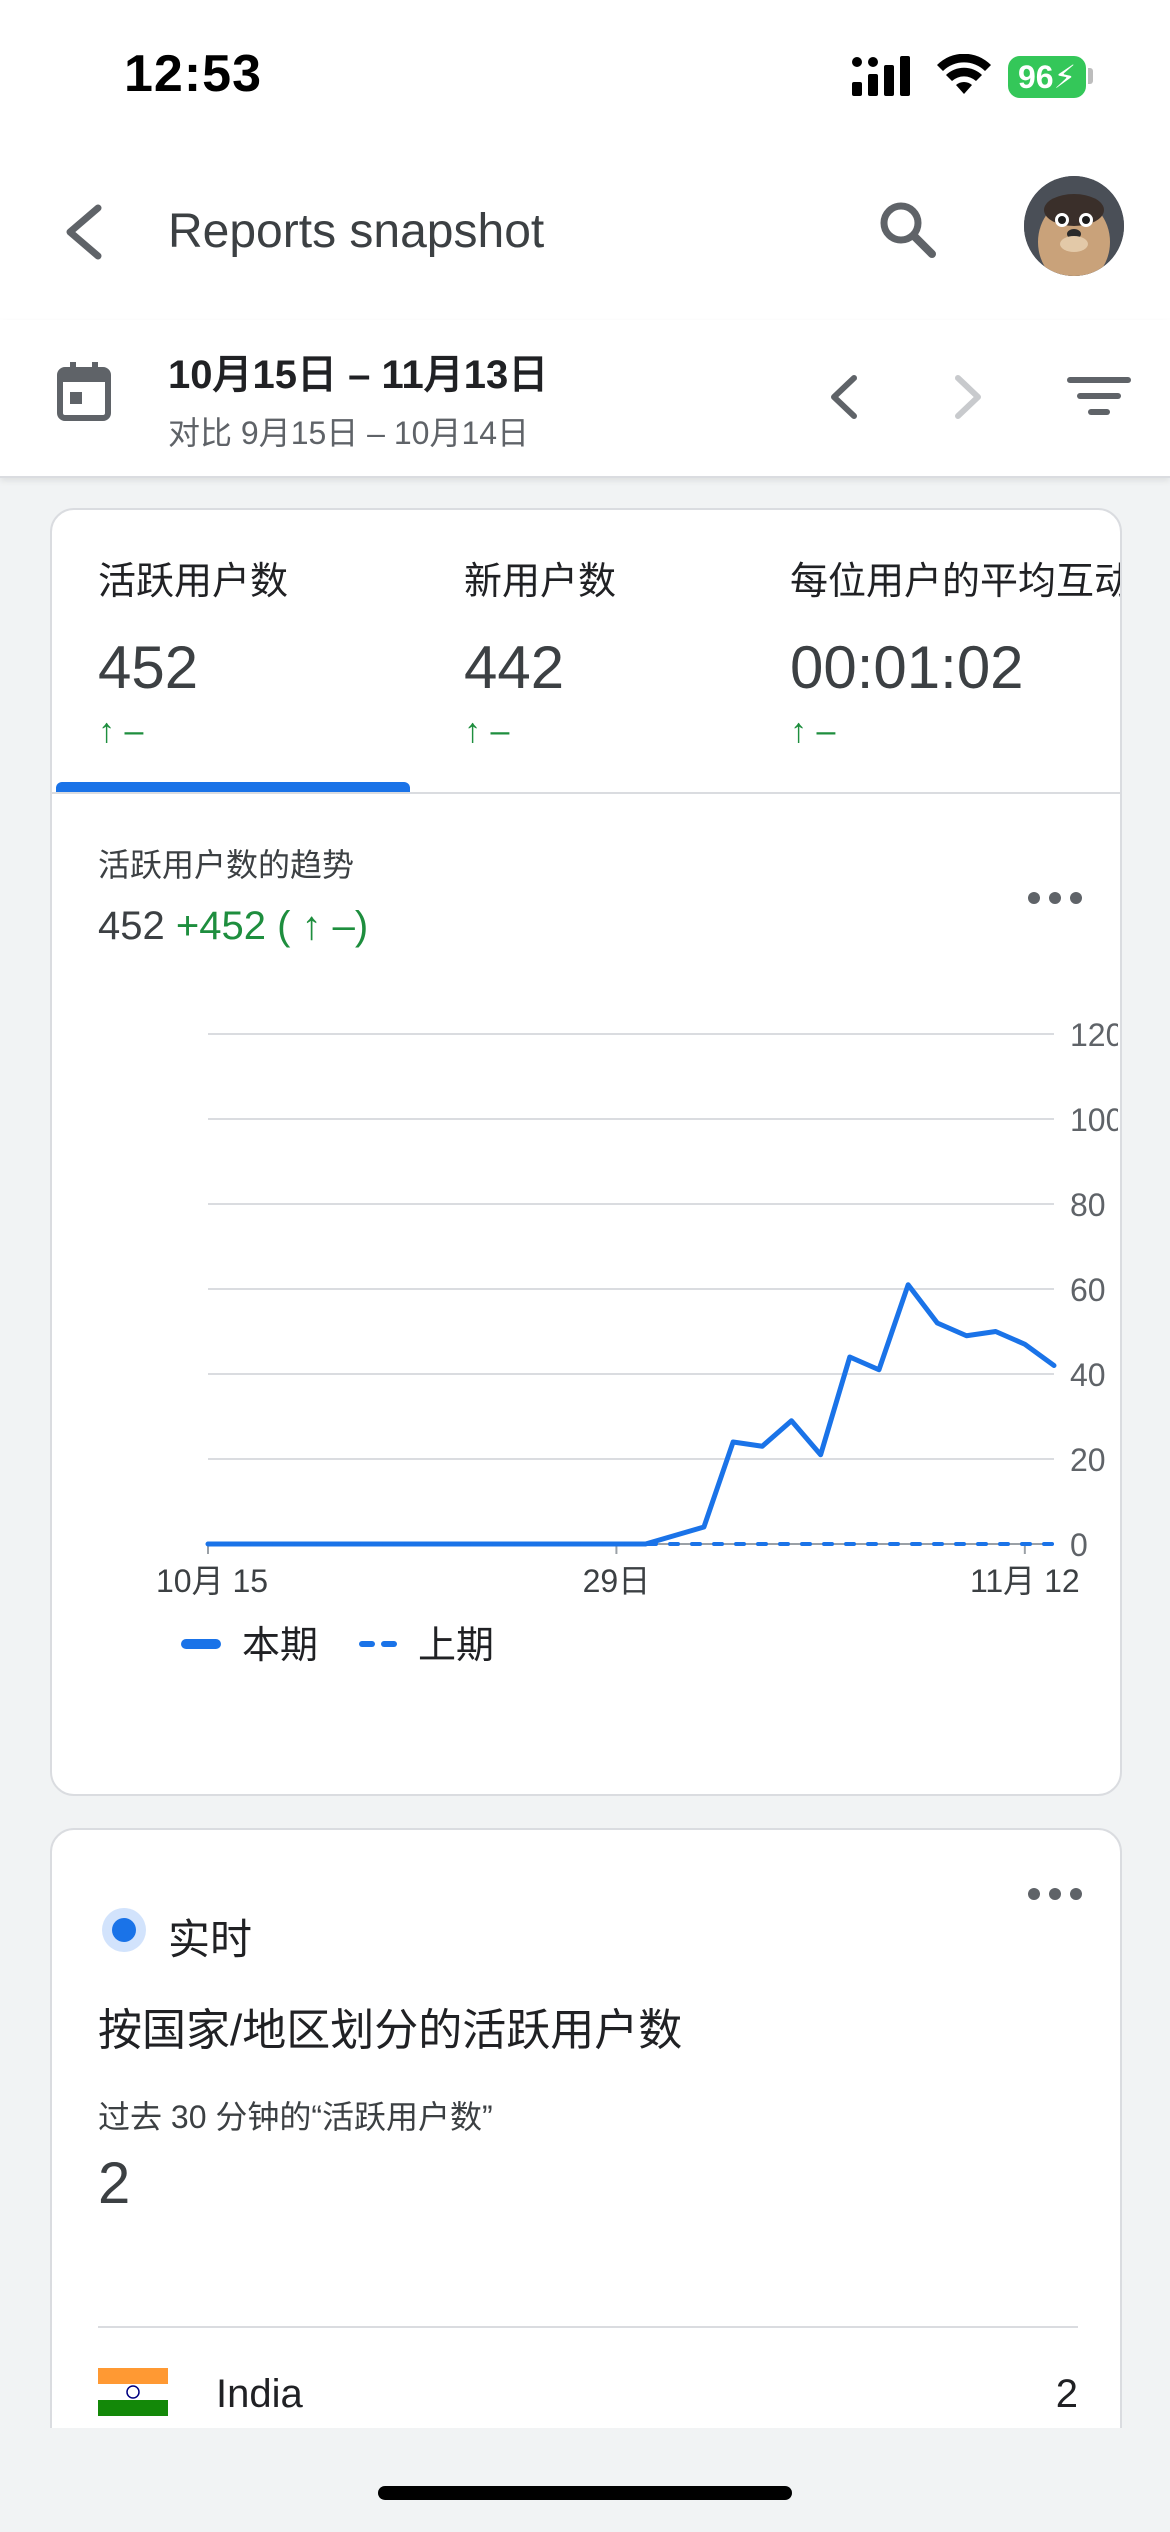  I want to click on back-arrow-icon, so click(86, 232).